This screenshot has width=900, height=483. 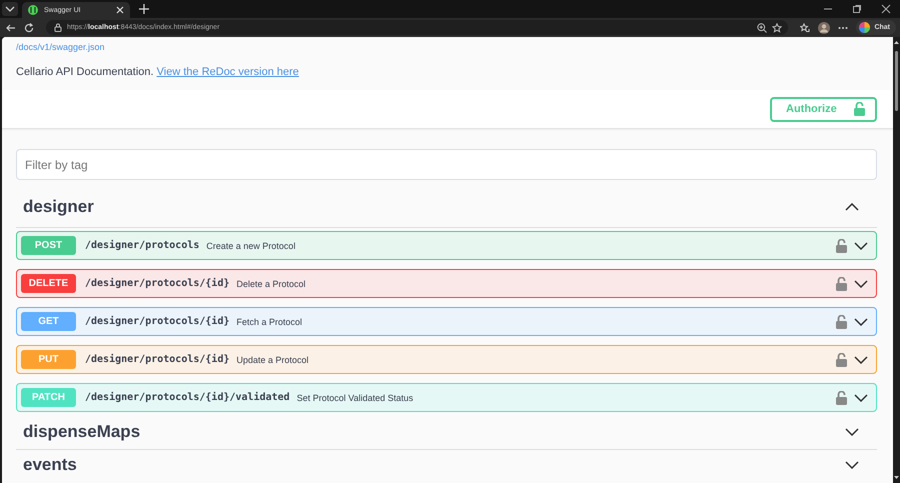 I want to click on operation-summary: Set Protocol Validated Status, so click(x=355, y=397).